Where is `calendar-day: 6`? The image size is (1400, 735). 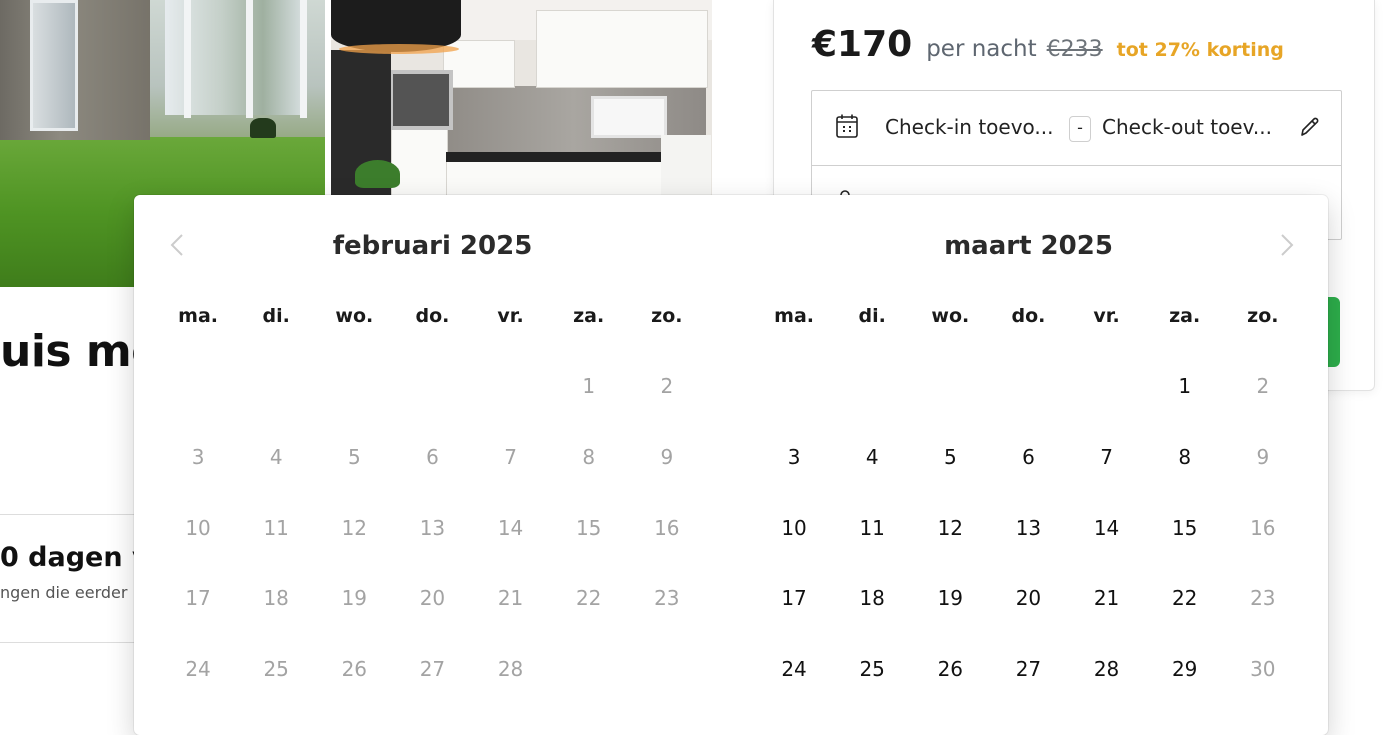 calendar-day: 6 is located at coordinates (1028, 457).